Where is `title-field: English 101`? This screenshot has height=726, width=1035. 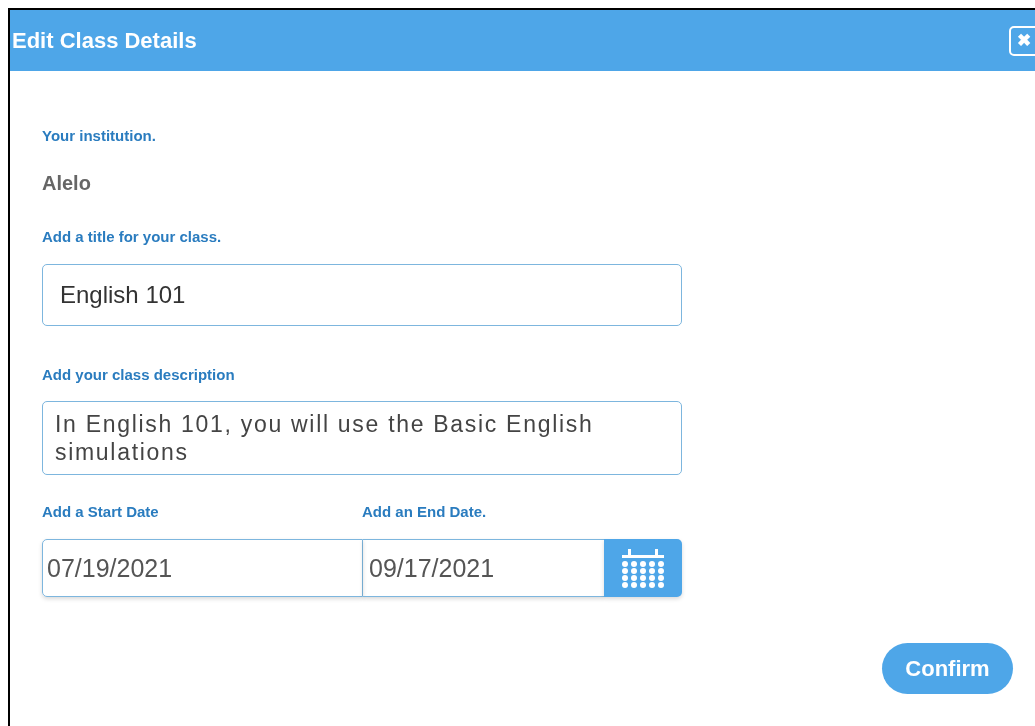 title-field: English 101 is located at coordinates (362, 295).